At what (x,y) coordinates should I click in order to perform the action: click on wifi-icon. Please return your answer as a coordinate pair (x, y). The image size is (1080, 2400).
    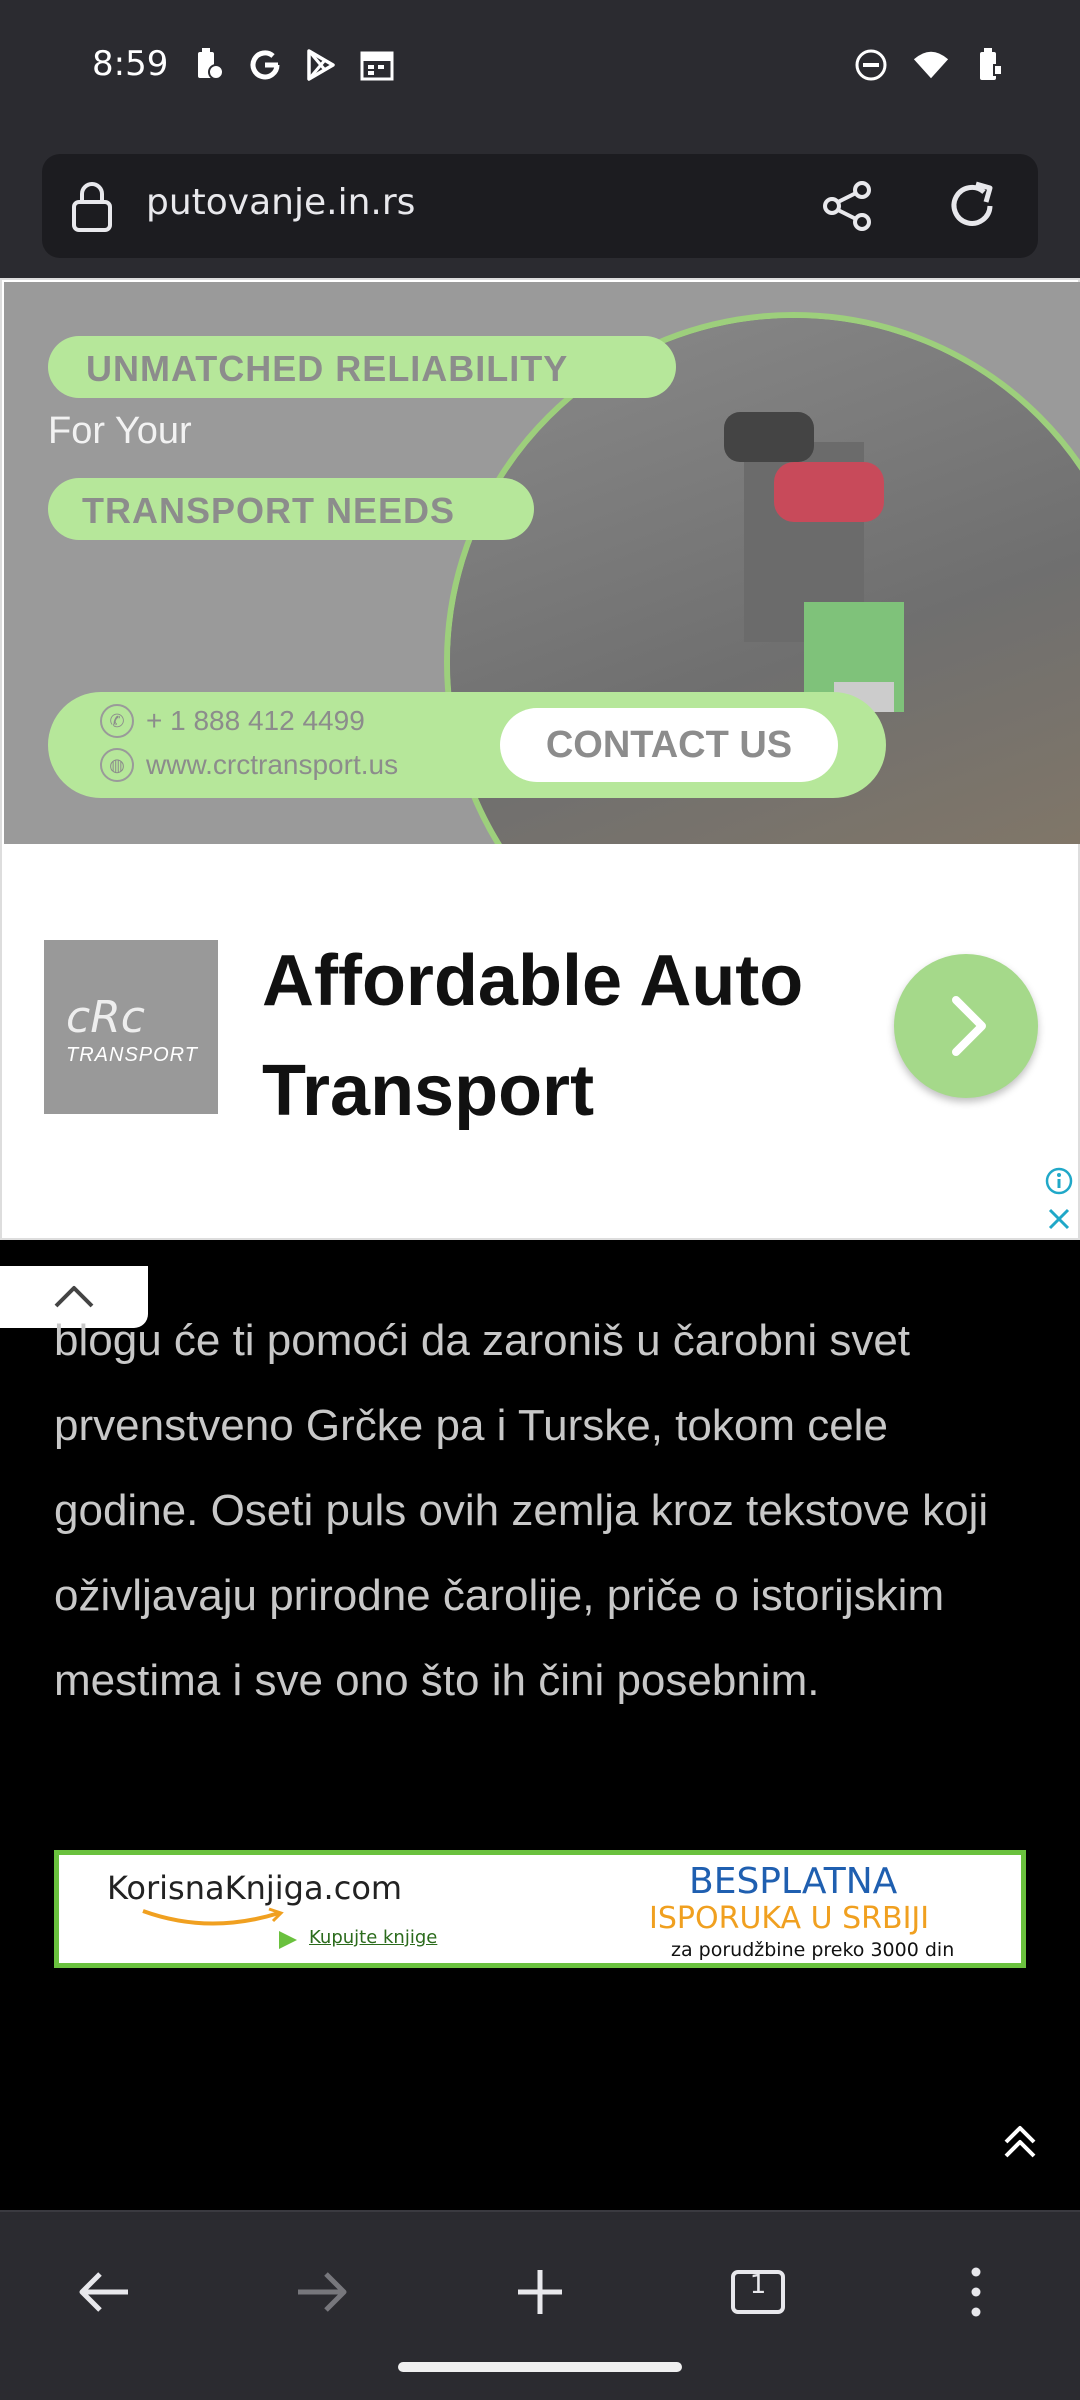
    Looking at the image, I should click on (931, 65).